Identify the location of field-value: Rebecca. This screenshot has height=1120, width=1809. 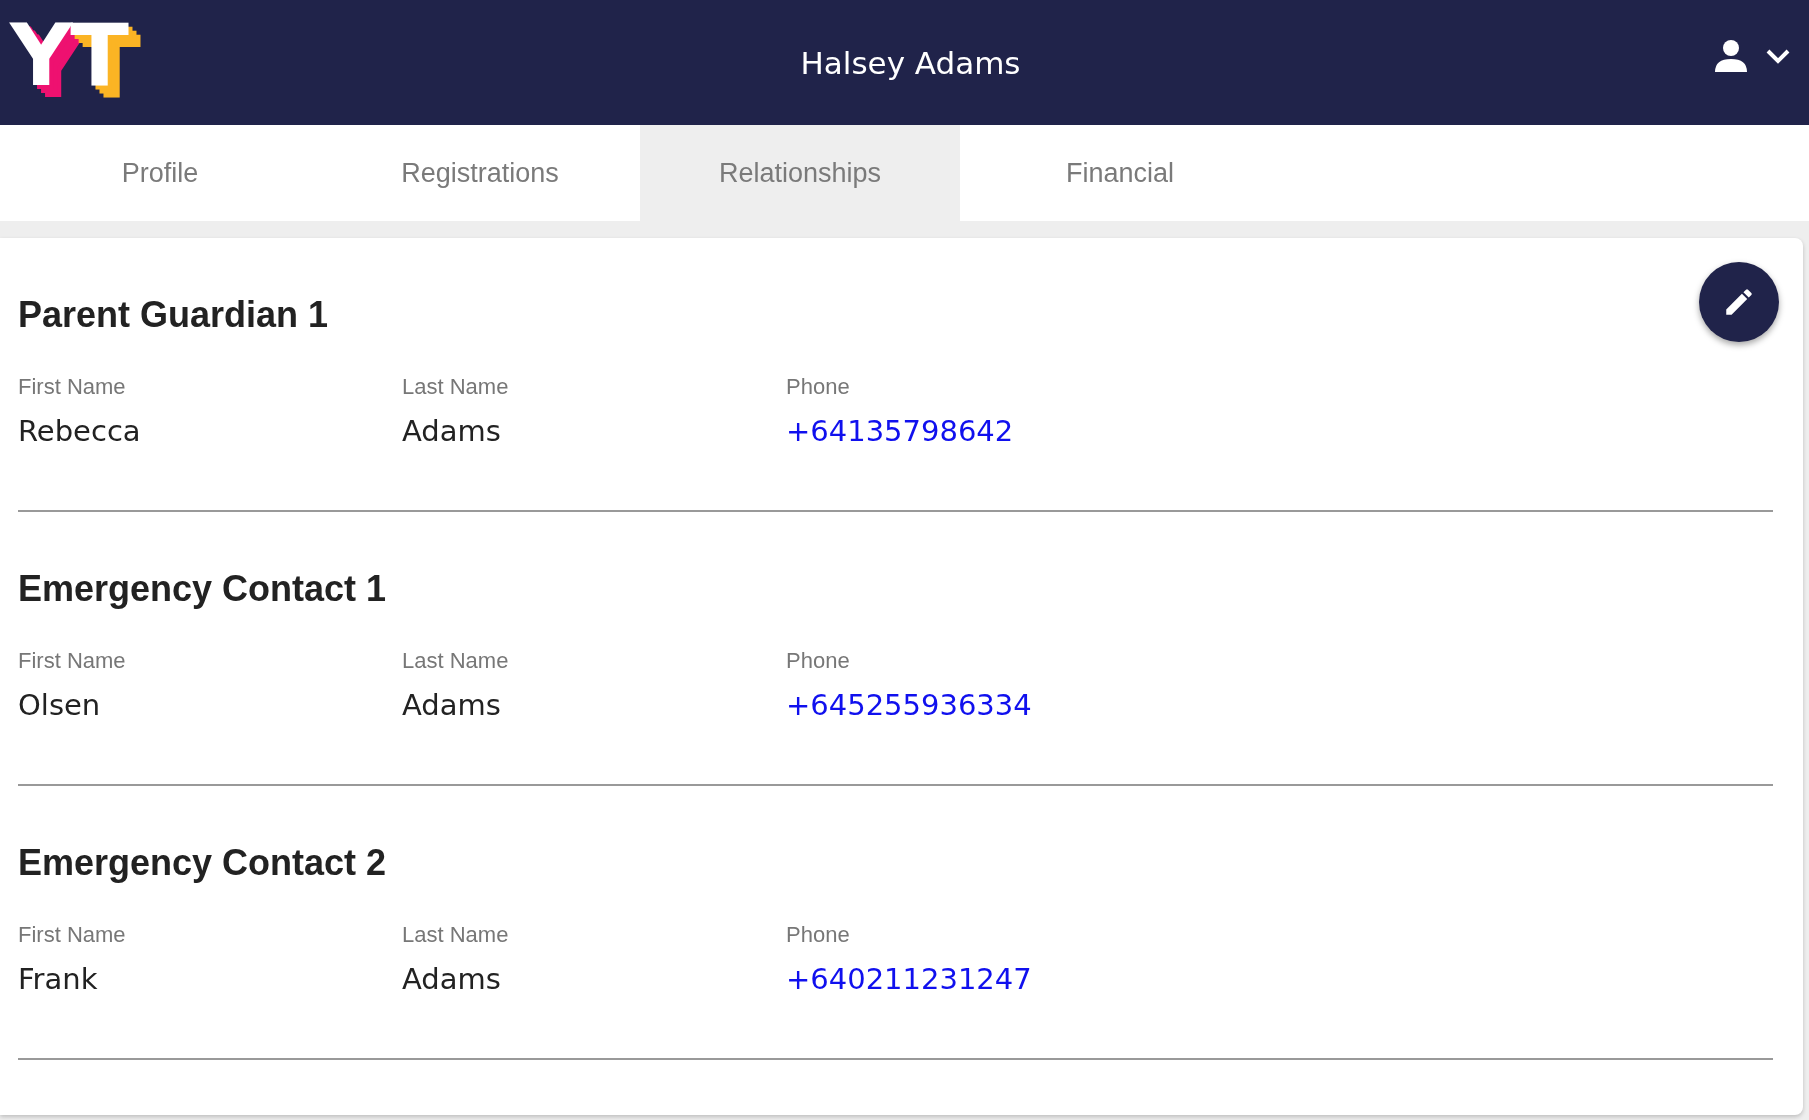
(80, 431).